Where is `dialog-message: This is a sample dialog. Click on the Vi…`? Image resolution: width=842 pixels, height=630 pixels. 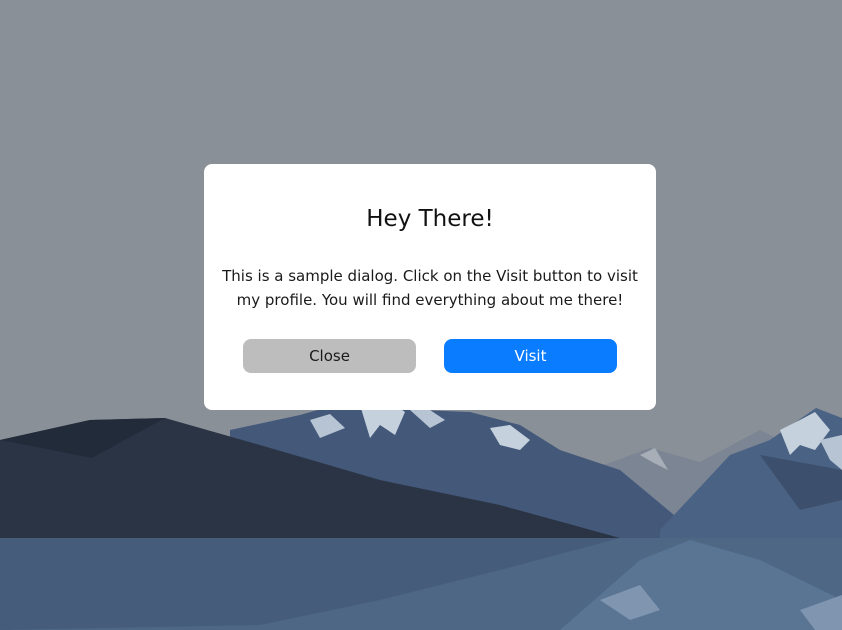
dialog-message: This is a sample dialog. Click on the Vi… is located at coordinates (430, 288).